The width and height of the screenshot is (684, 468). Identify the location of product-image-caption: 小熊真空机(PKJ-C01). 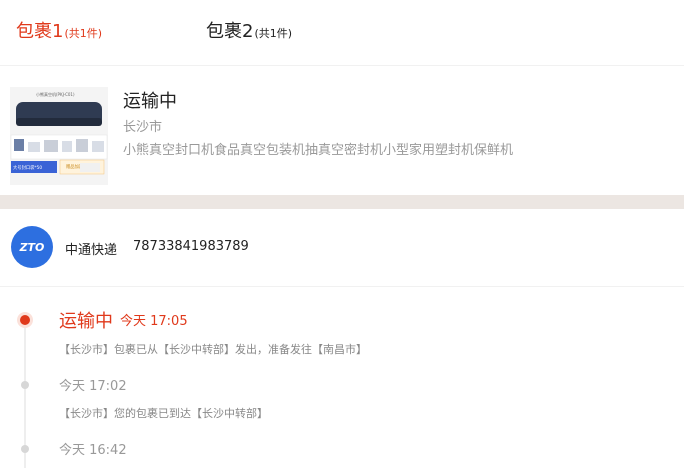
(55, 94).